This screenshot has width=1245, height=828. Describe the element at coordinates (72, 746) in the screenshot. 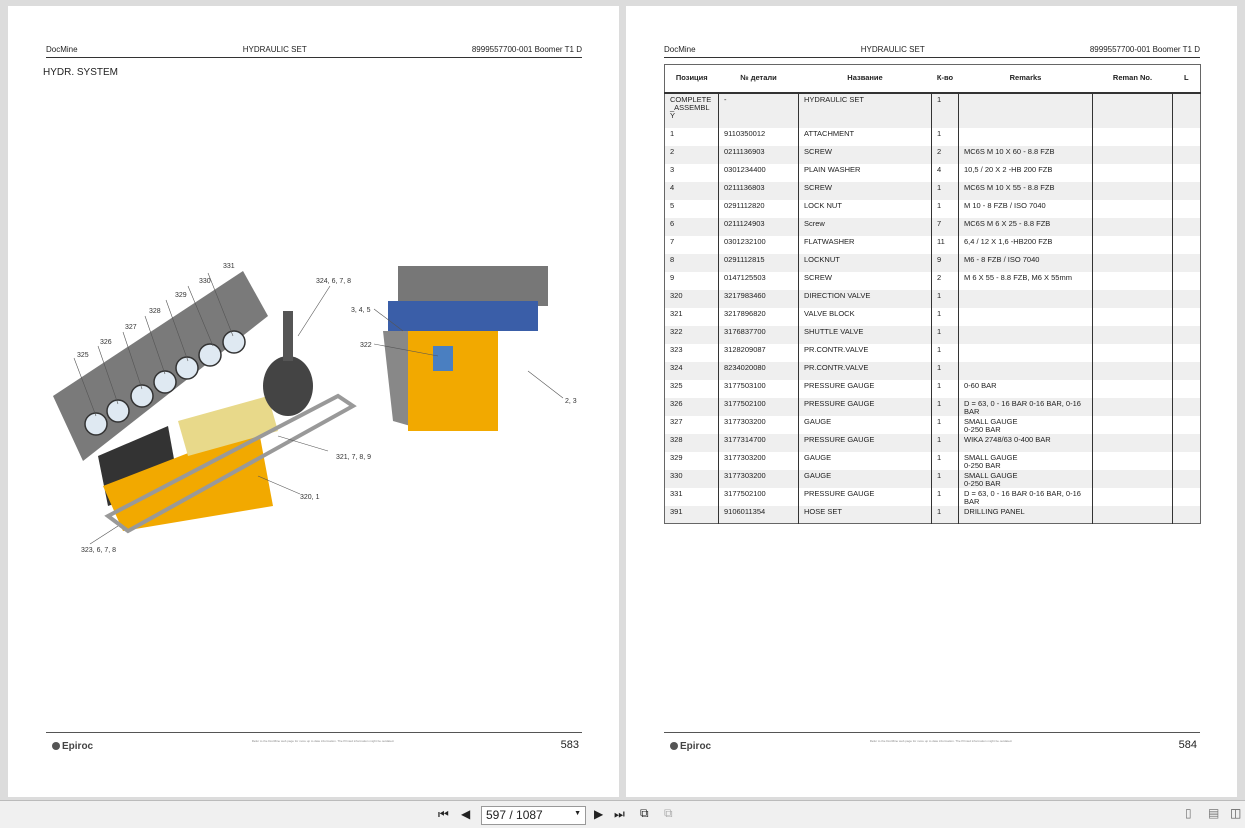

I see `epiroc-logo: Epiroc` at that location.